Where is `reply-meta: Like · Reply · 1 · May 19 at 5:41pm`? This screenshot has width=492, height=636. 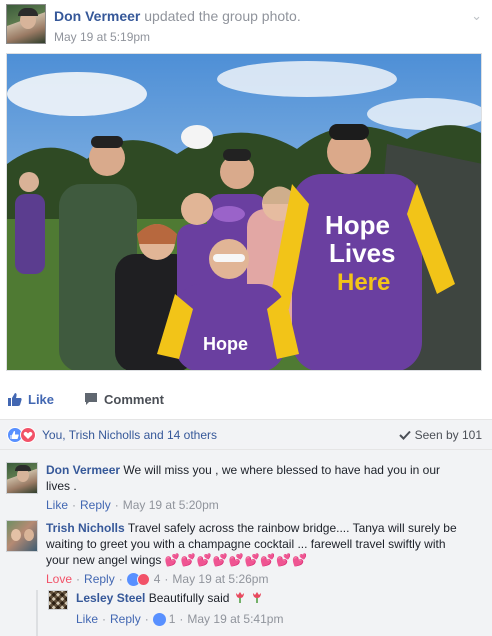 reply-meta: Like · Reply · 1 · May 19 at 5:41pm is located at coordinates (179, 619).